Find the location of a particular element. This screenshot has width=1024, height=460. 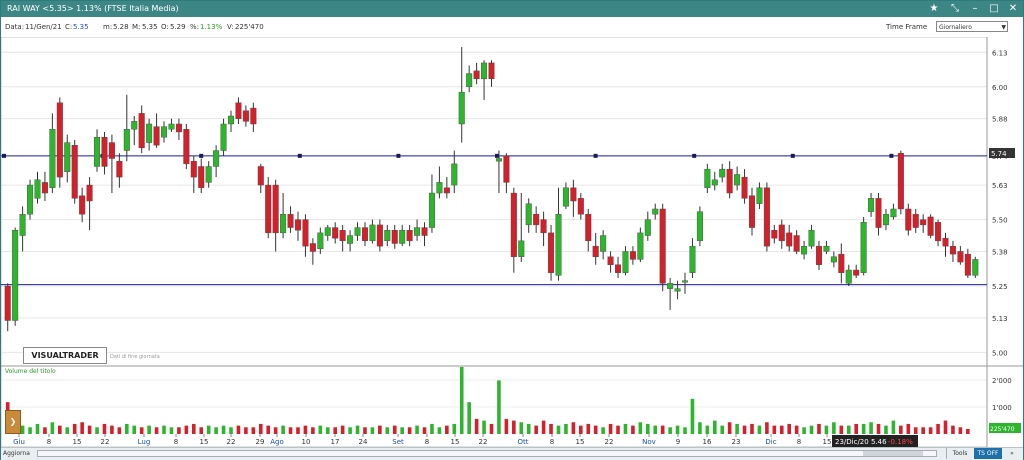

maximize-icon: □ is located at coordinates (994, 9).